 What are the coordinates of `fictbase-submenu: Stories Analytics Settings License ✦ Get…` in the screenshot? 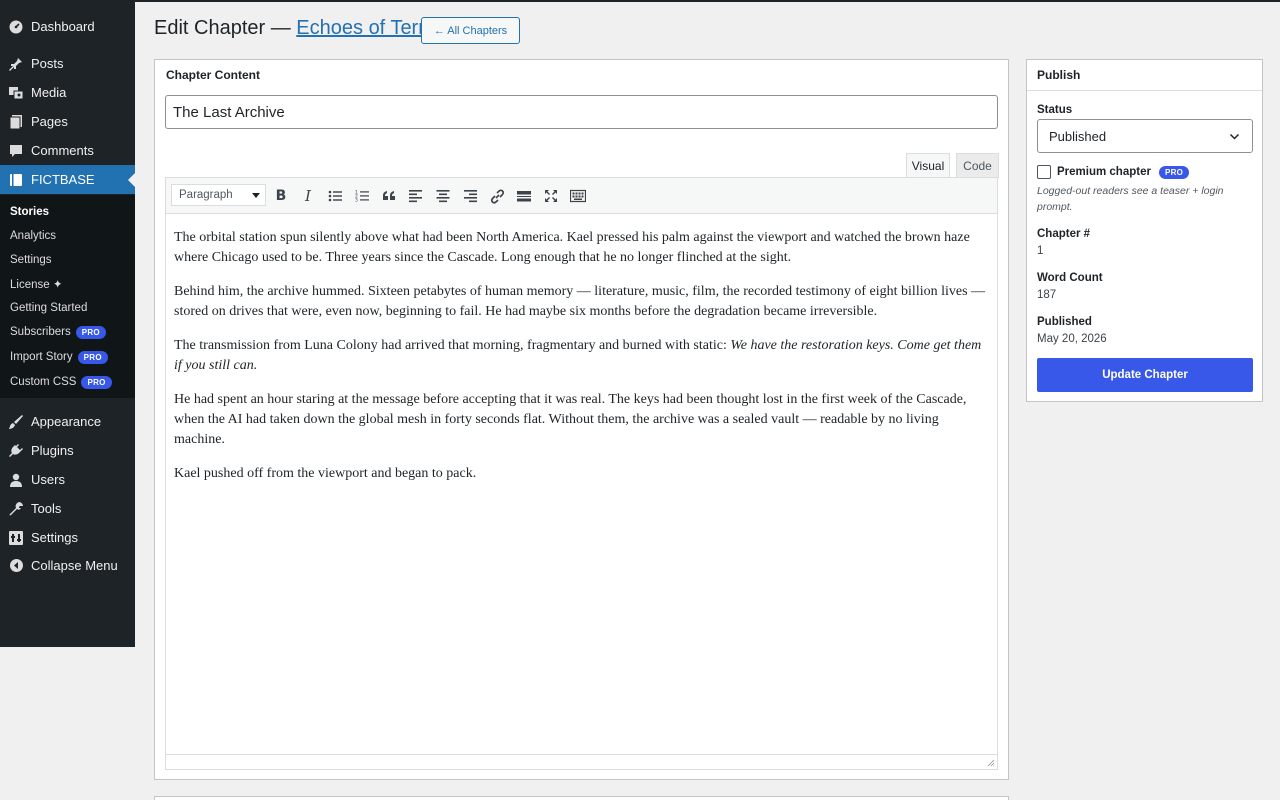 It's located at (67, 296).